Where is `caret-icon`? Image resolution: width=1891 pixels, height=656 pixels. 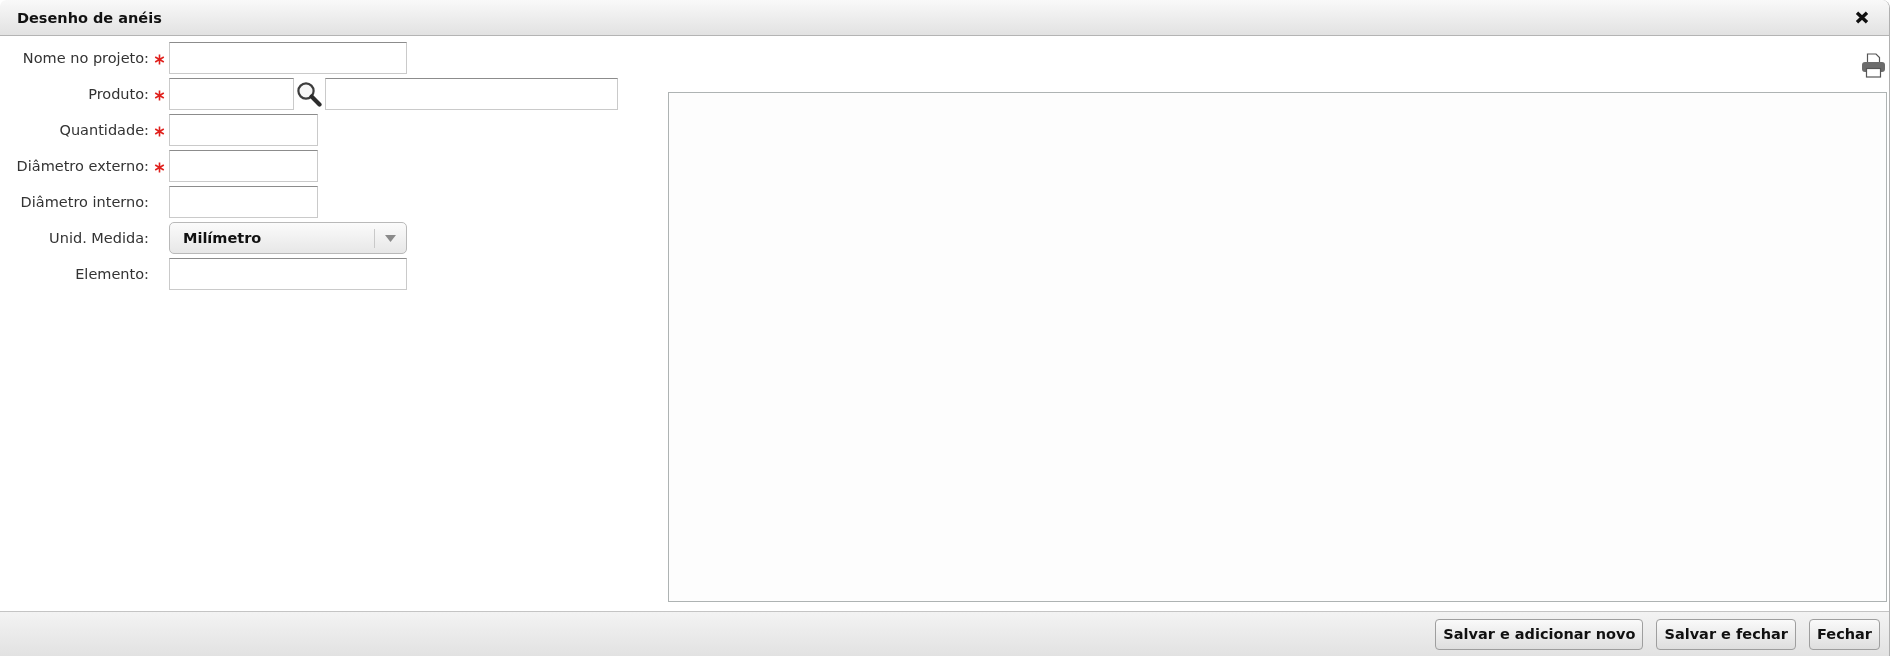
caret-icon is located at coordinates (390, 238).